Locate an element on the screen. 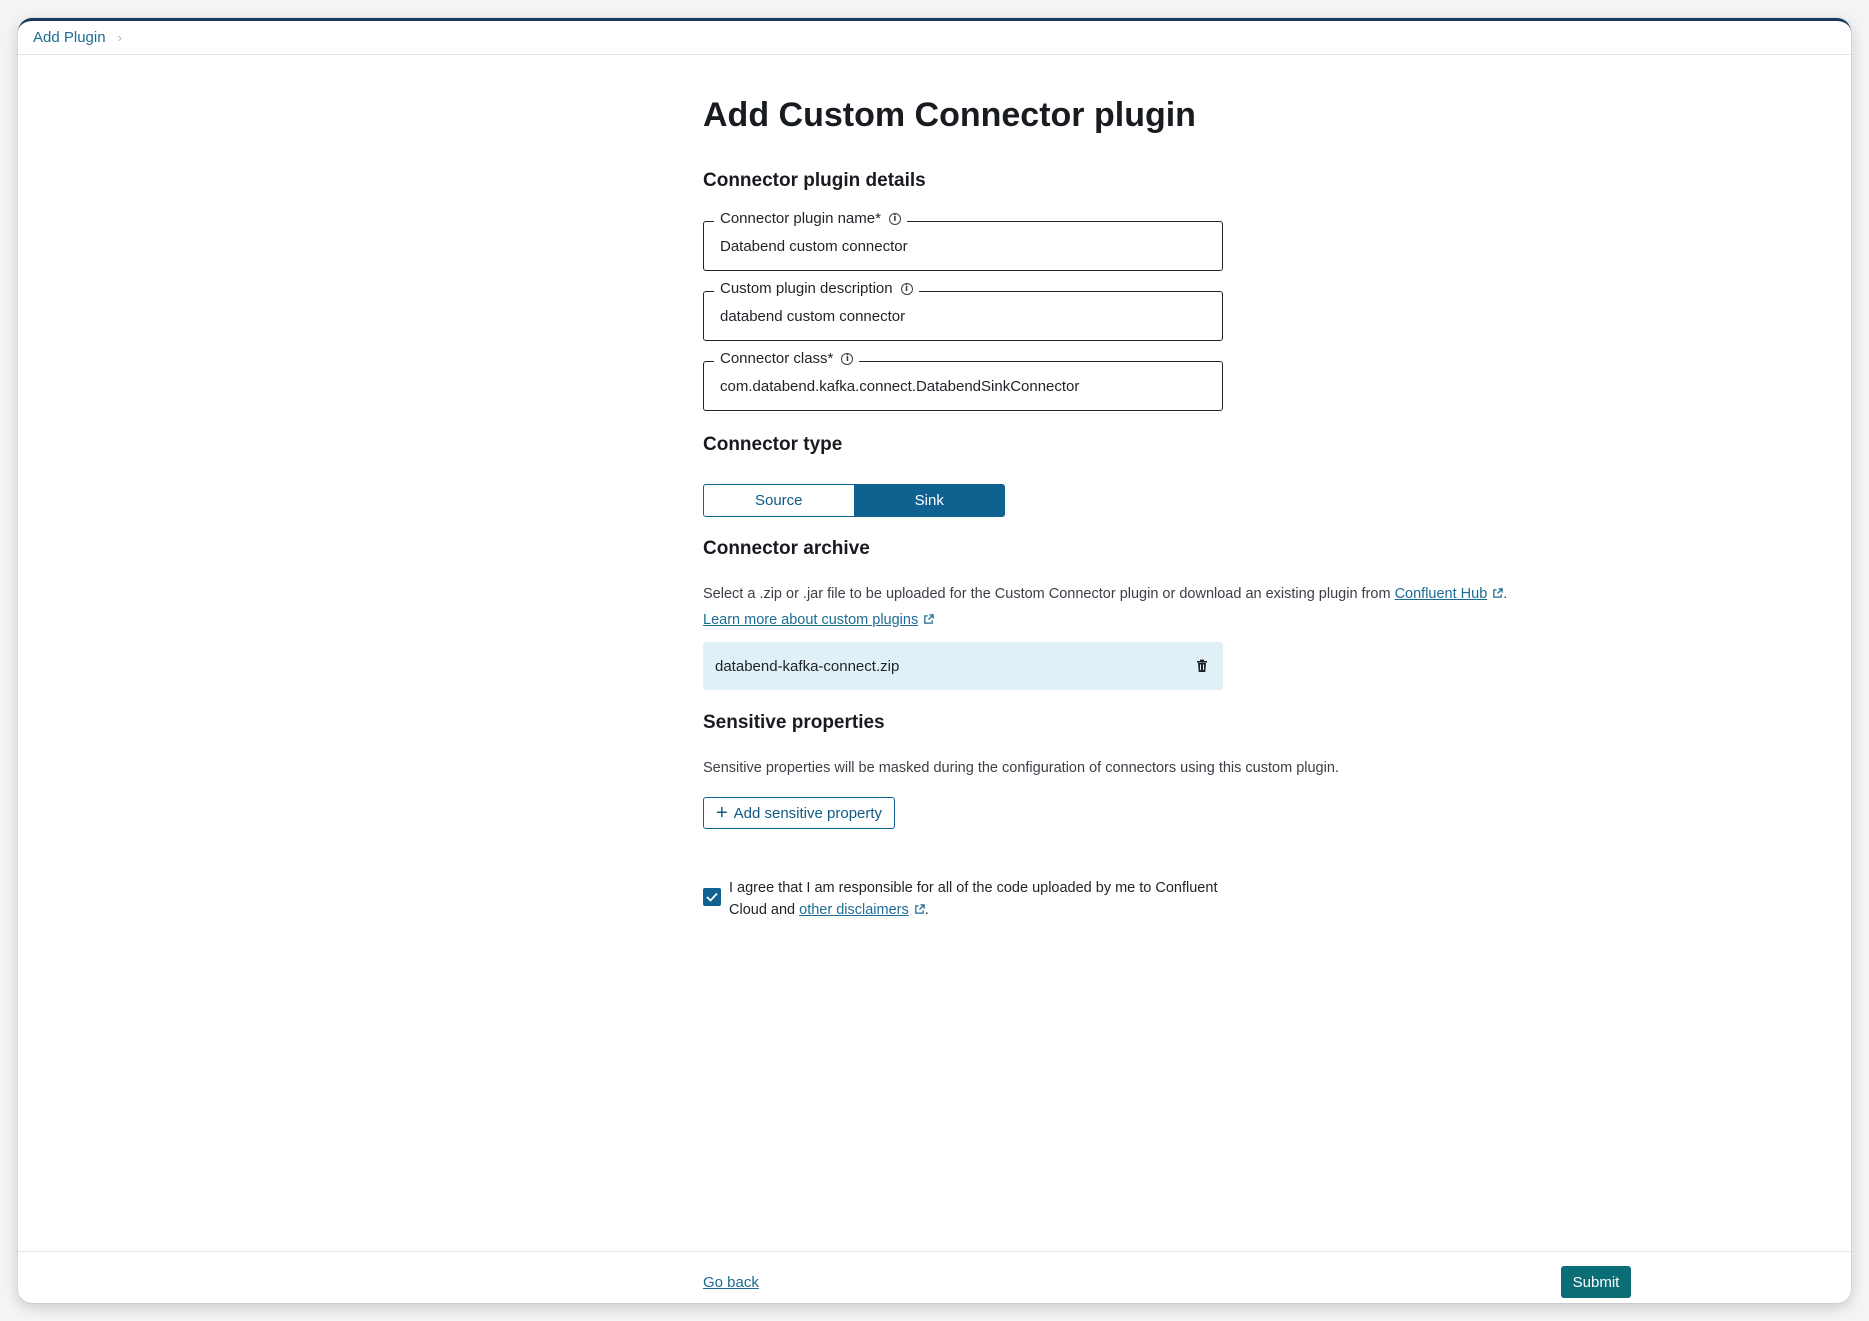  plus-icon: + is located at coordinates (721, 813).